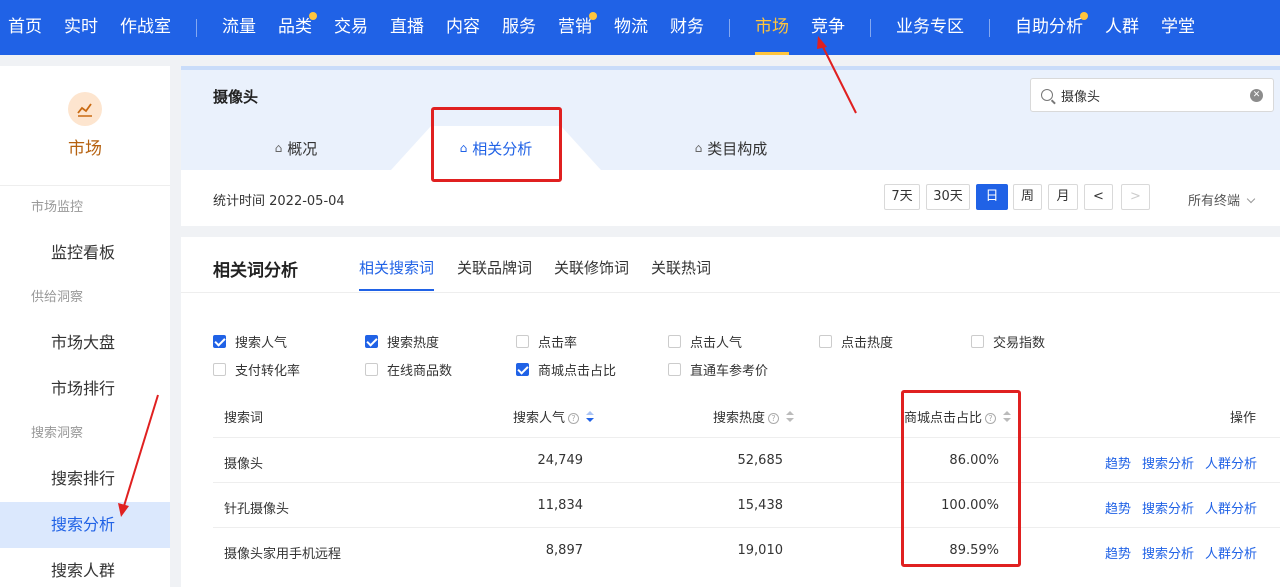  What do you see at coordinates (496, 148) in the screenshot?
I see `tab-related-analysis: ⌂ 相关分析` at bounding box center [496, 148].